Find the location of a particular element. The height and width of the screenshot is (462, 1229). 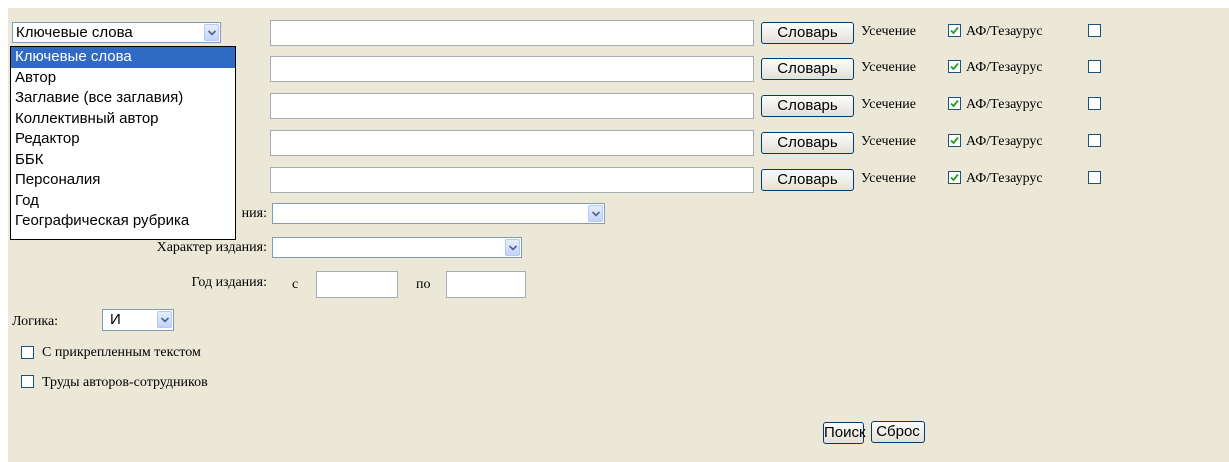

dropdown-option: Коллективный автор is located at coordinates (123, 119).